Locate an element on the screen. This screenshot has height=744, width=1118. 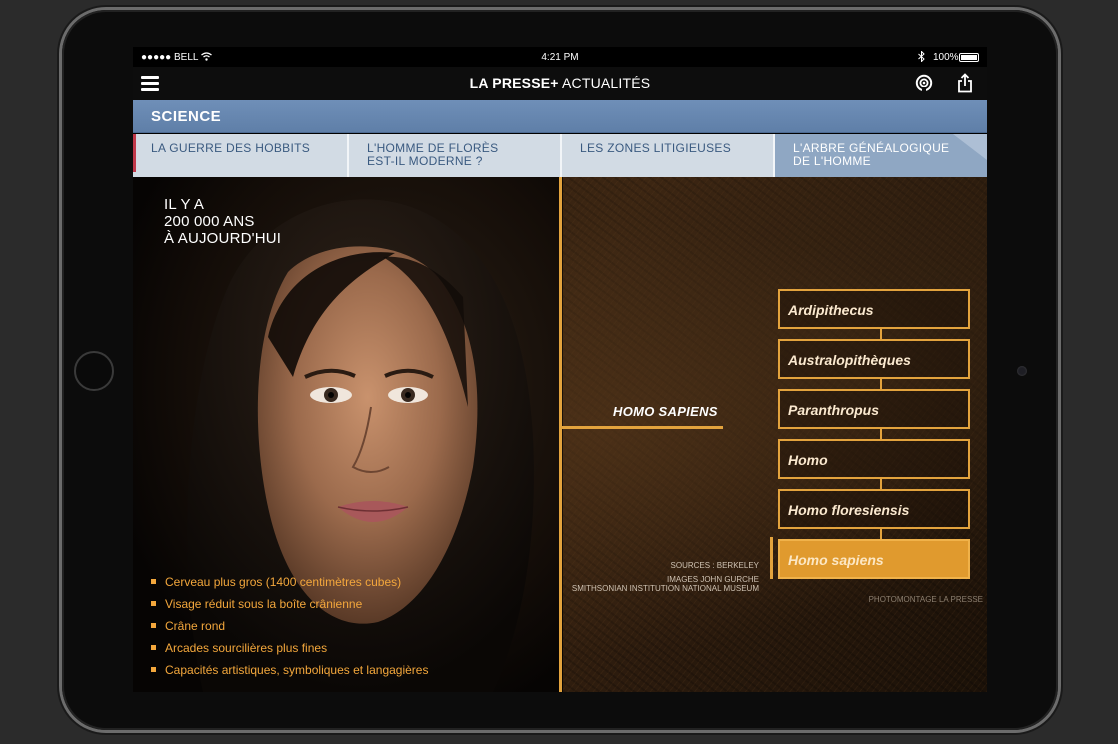
battery-percent: 100% is located at coordinates (946, 57).